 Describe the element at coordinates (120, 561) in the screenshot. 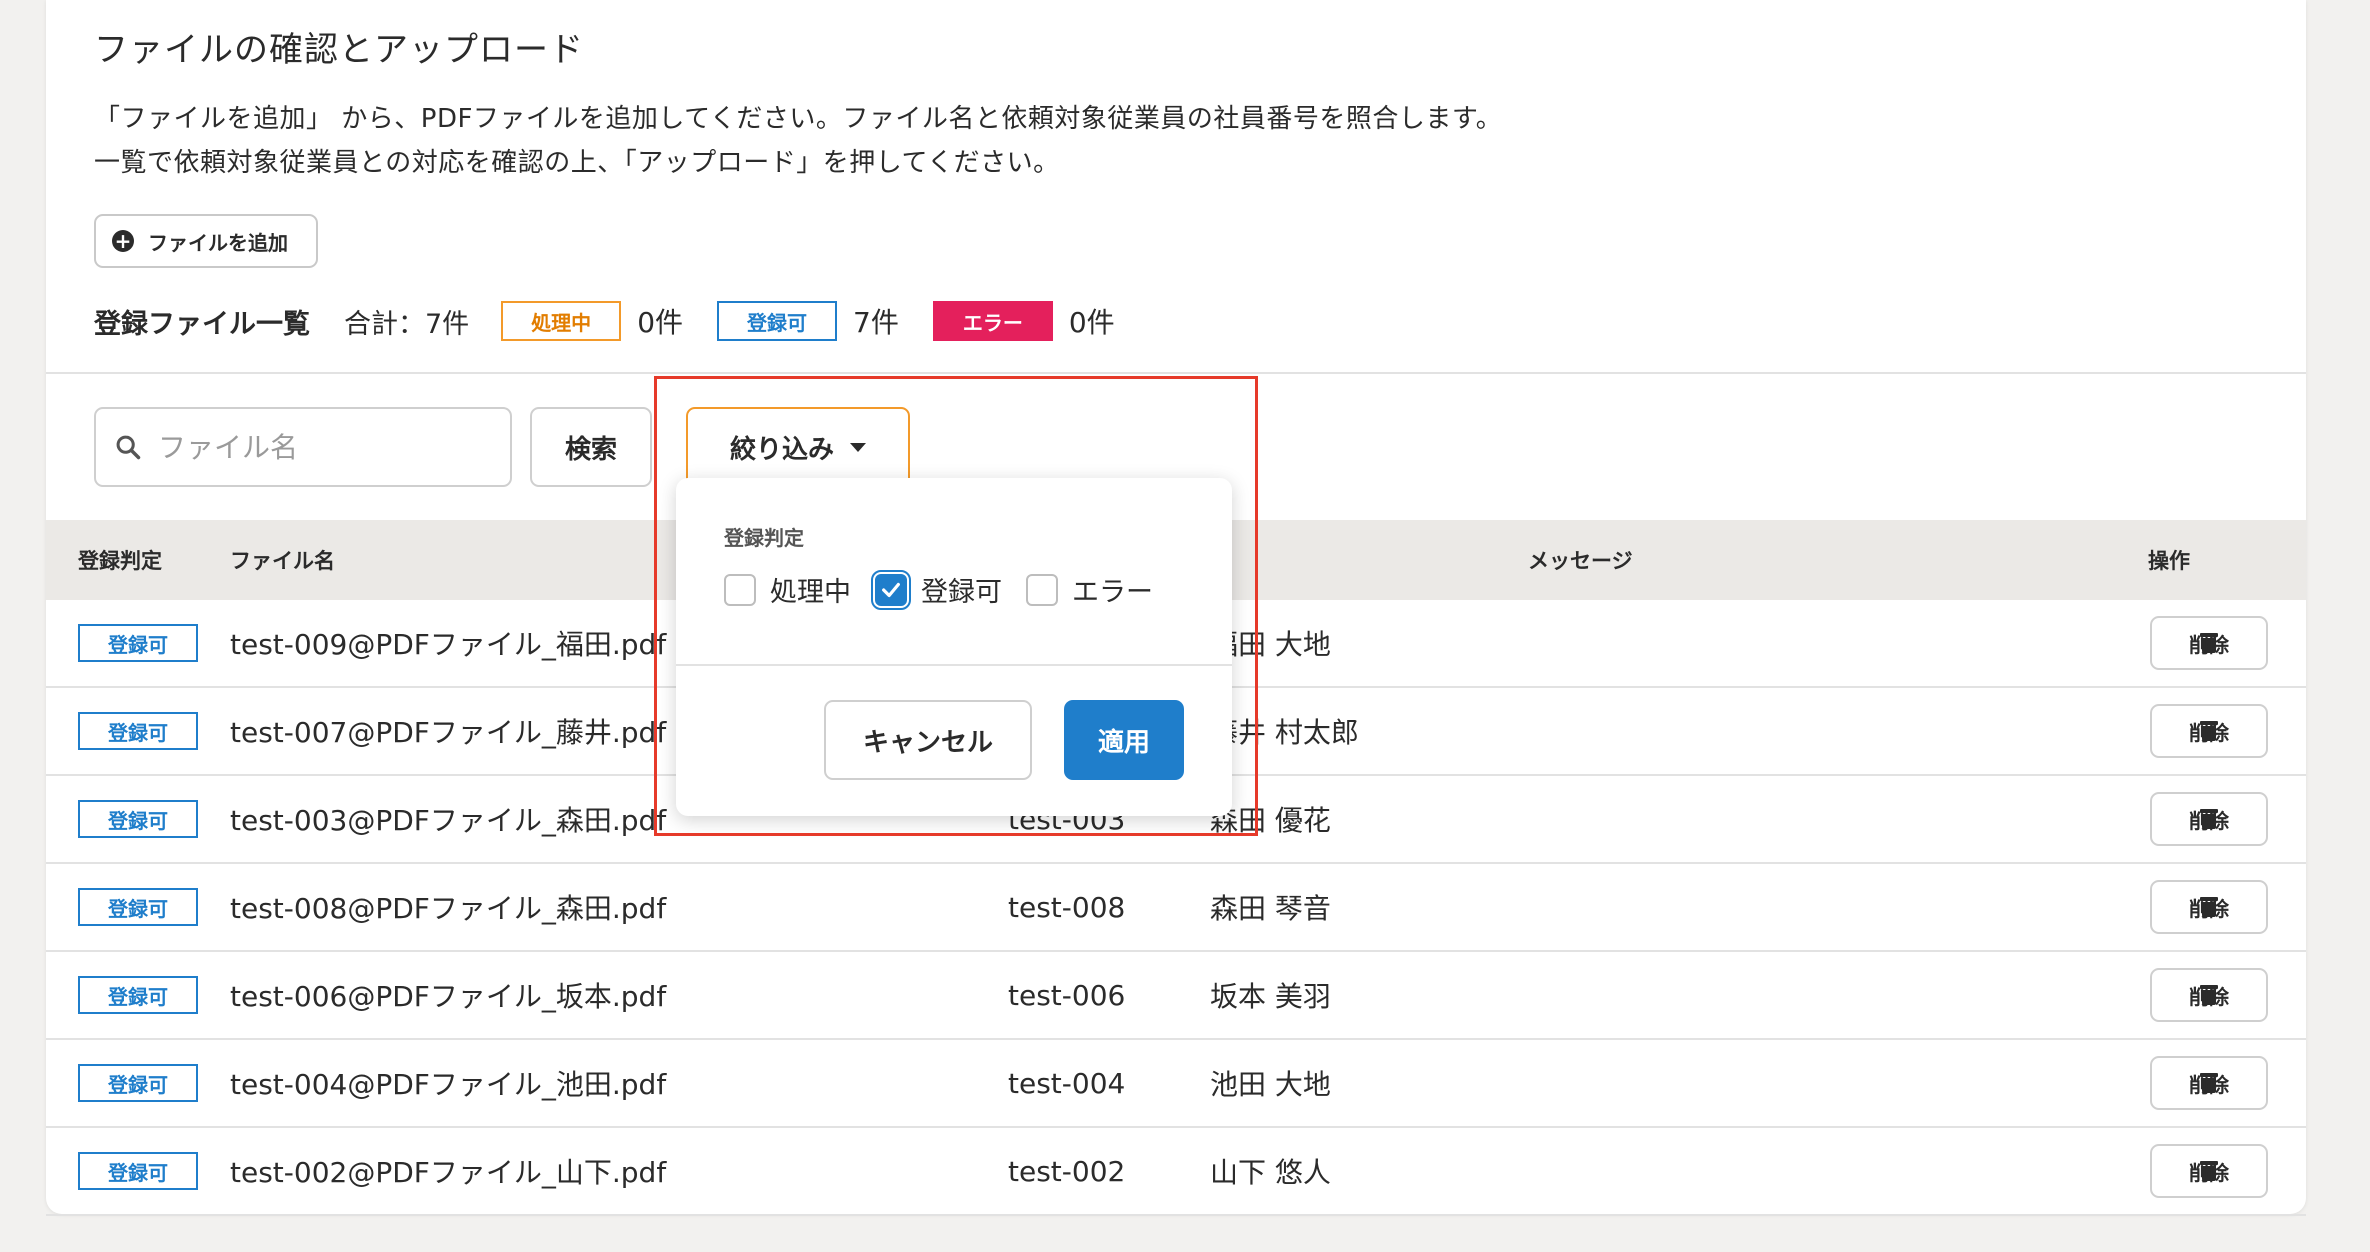

I see `header-status: 登録判定` at that location.